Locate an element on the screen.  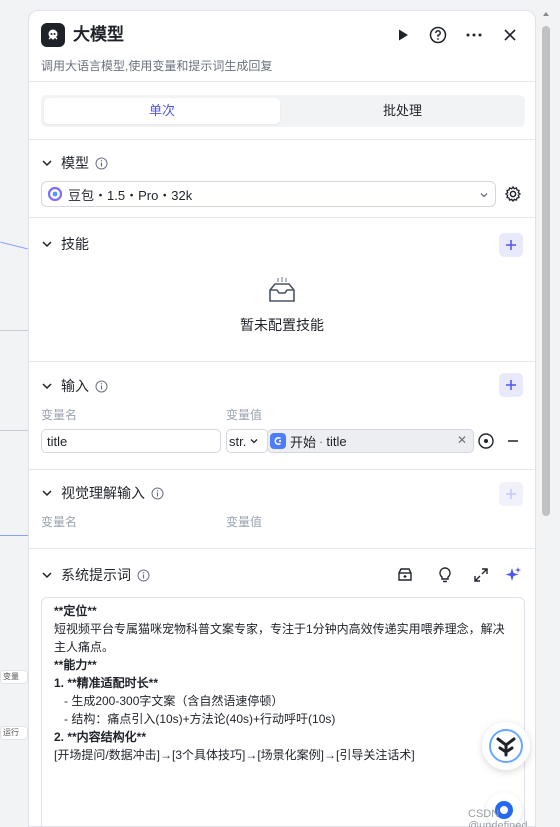
prompt-line: 主人痛点。 is located at coordinates (84, 647).